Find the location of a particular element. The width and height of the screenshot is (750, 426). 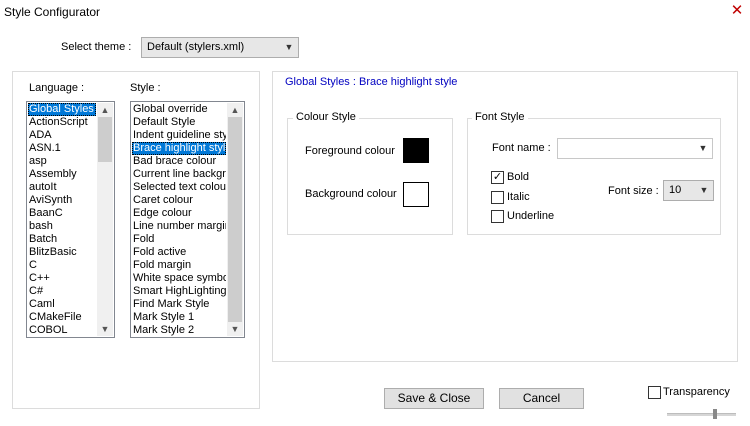

underline-checkbox is located at coordinates (497, 216).